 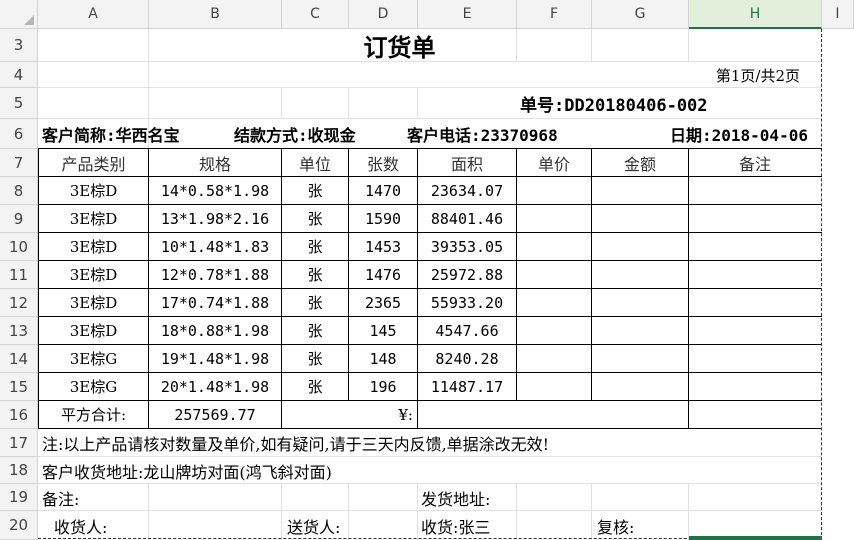 What do you see at coordinates (19, 525) in the screenshot?
I see `row-header: 20` at bounding box center [19, 525].